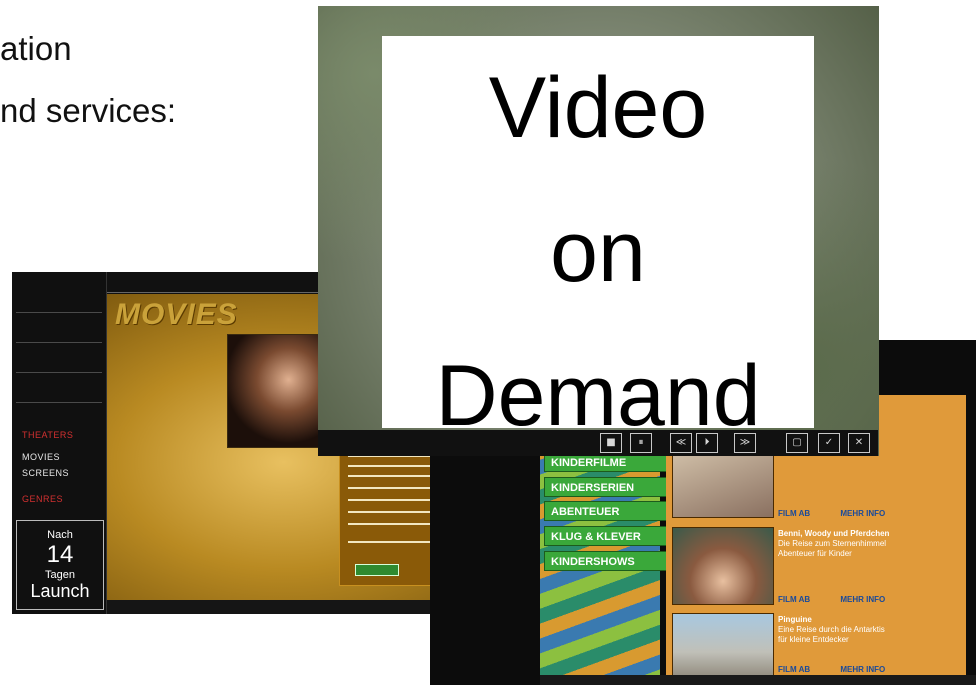 The image size is (976, 685). I want to click on close-icon: ✕, so click(859, 443).